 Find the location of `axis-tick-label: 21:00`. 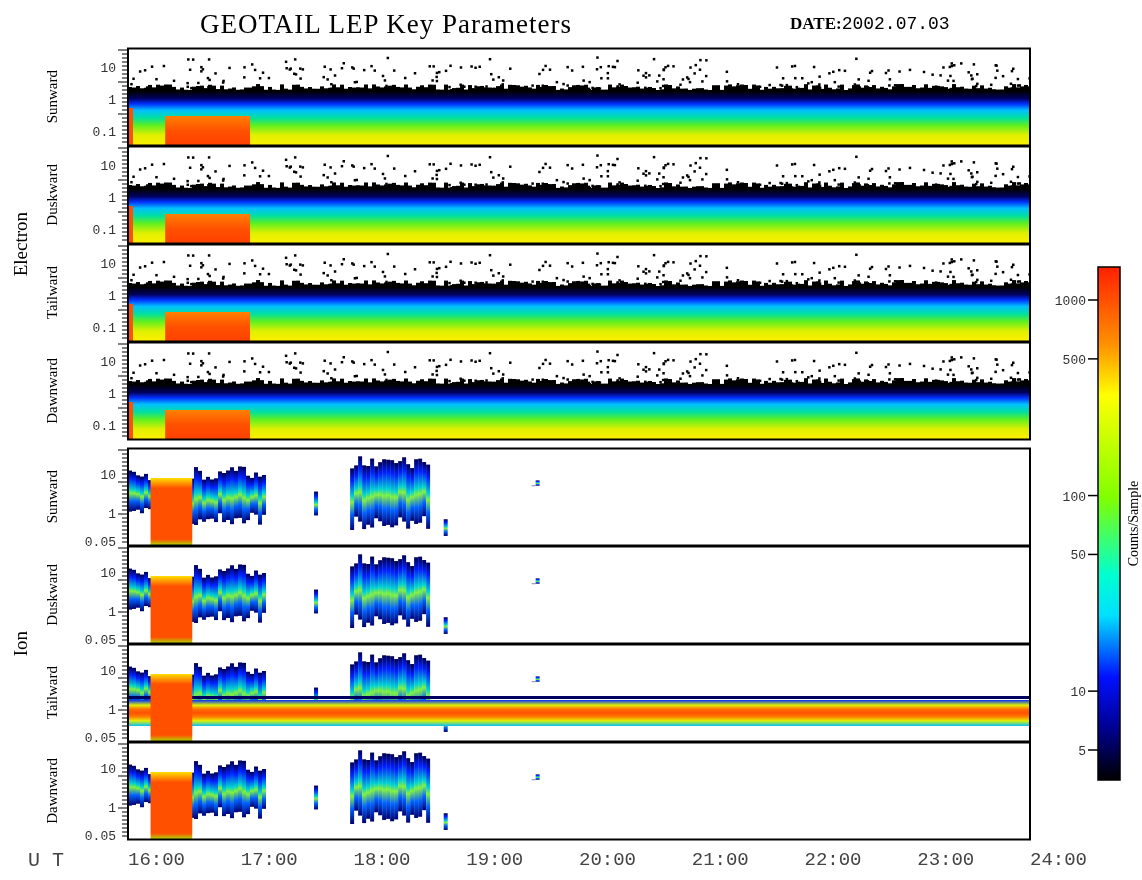

axis-tick-label: 21:00 is located at coordinates (719, 860).